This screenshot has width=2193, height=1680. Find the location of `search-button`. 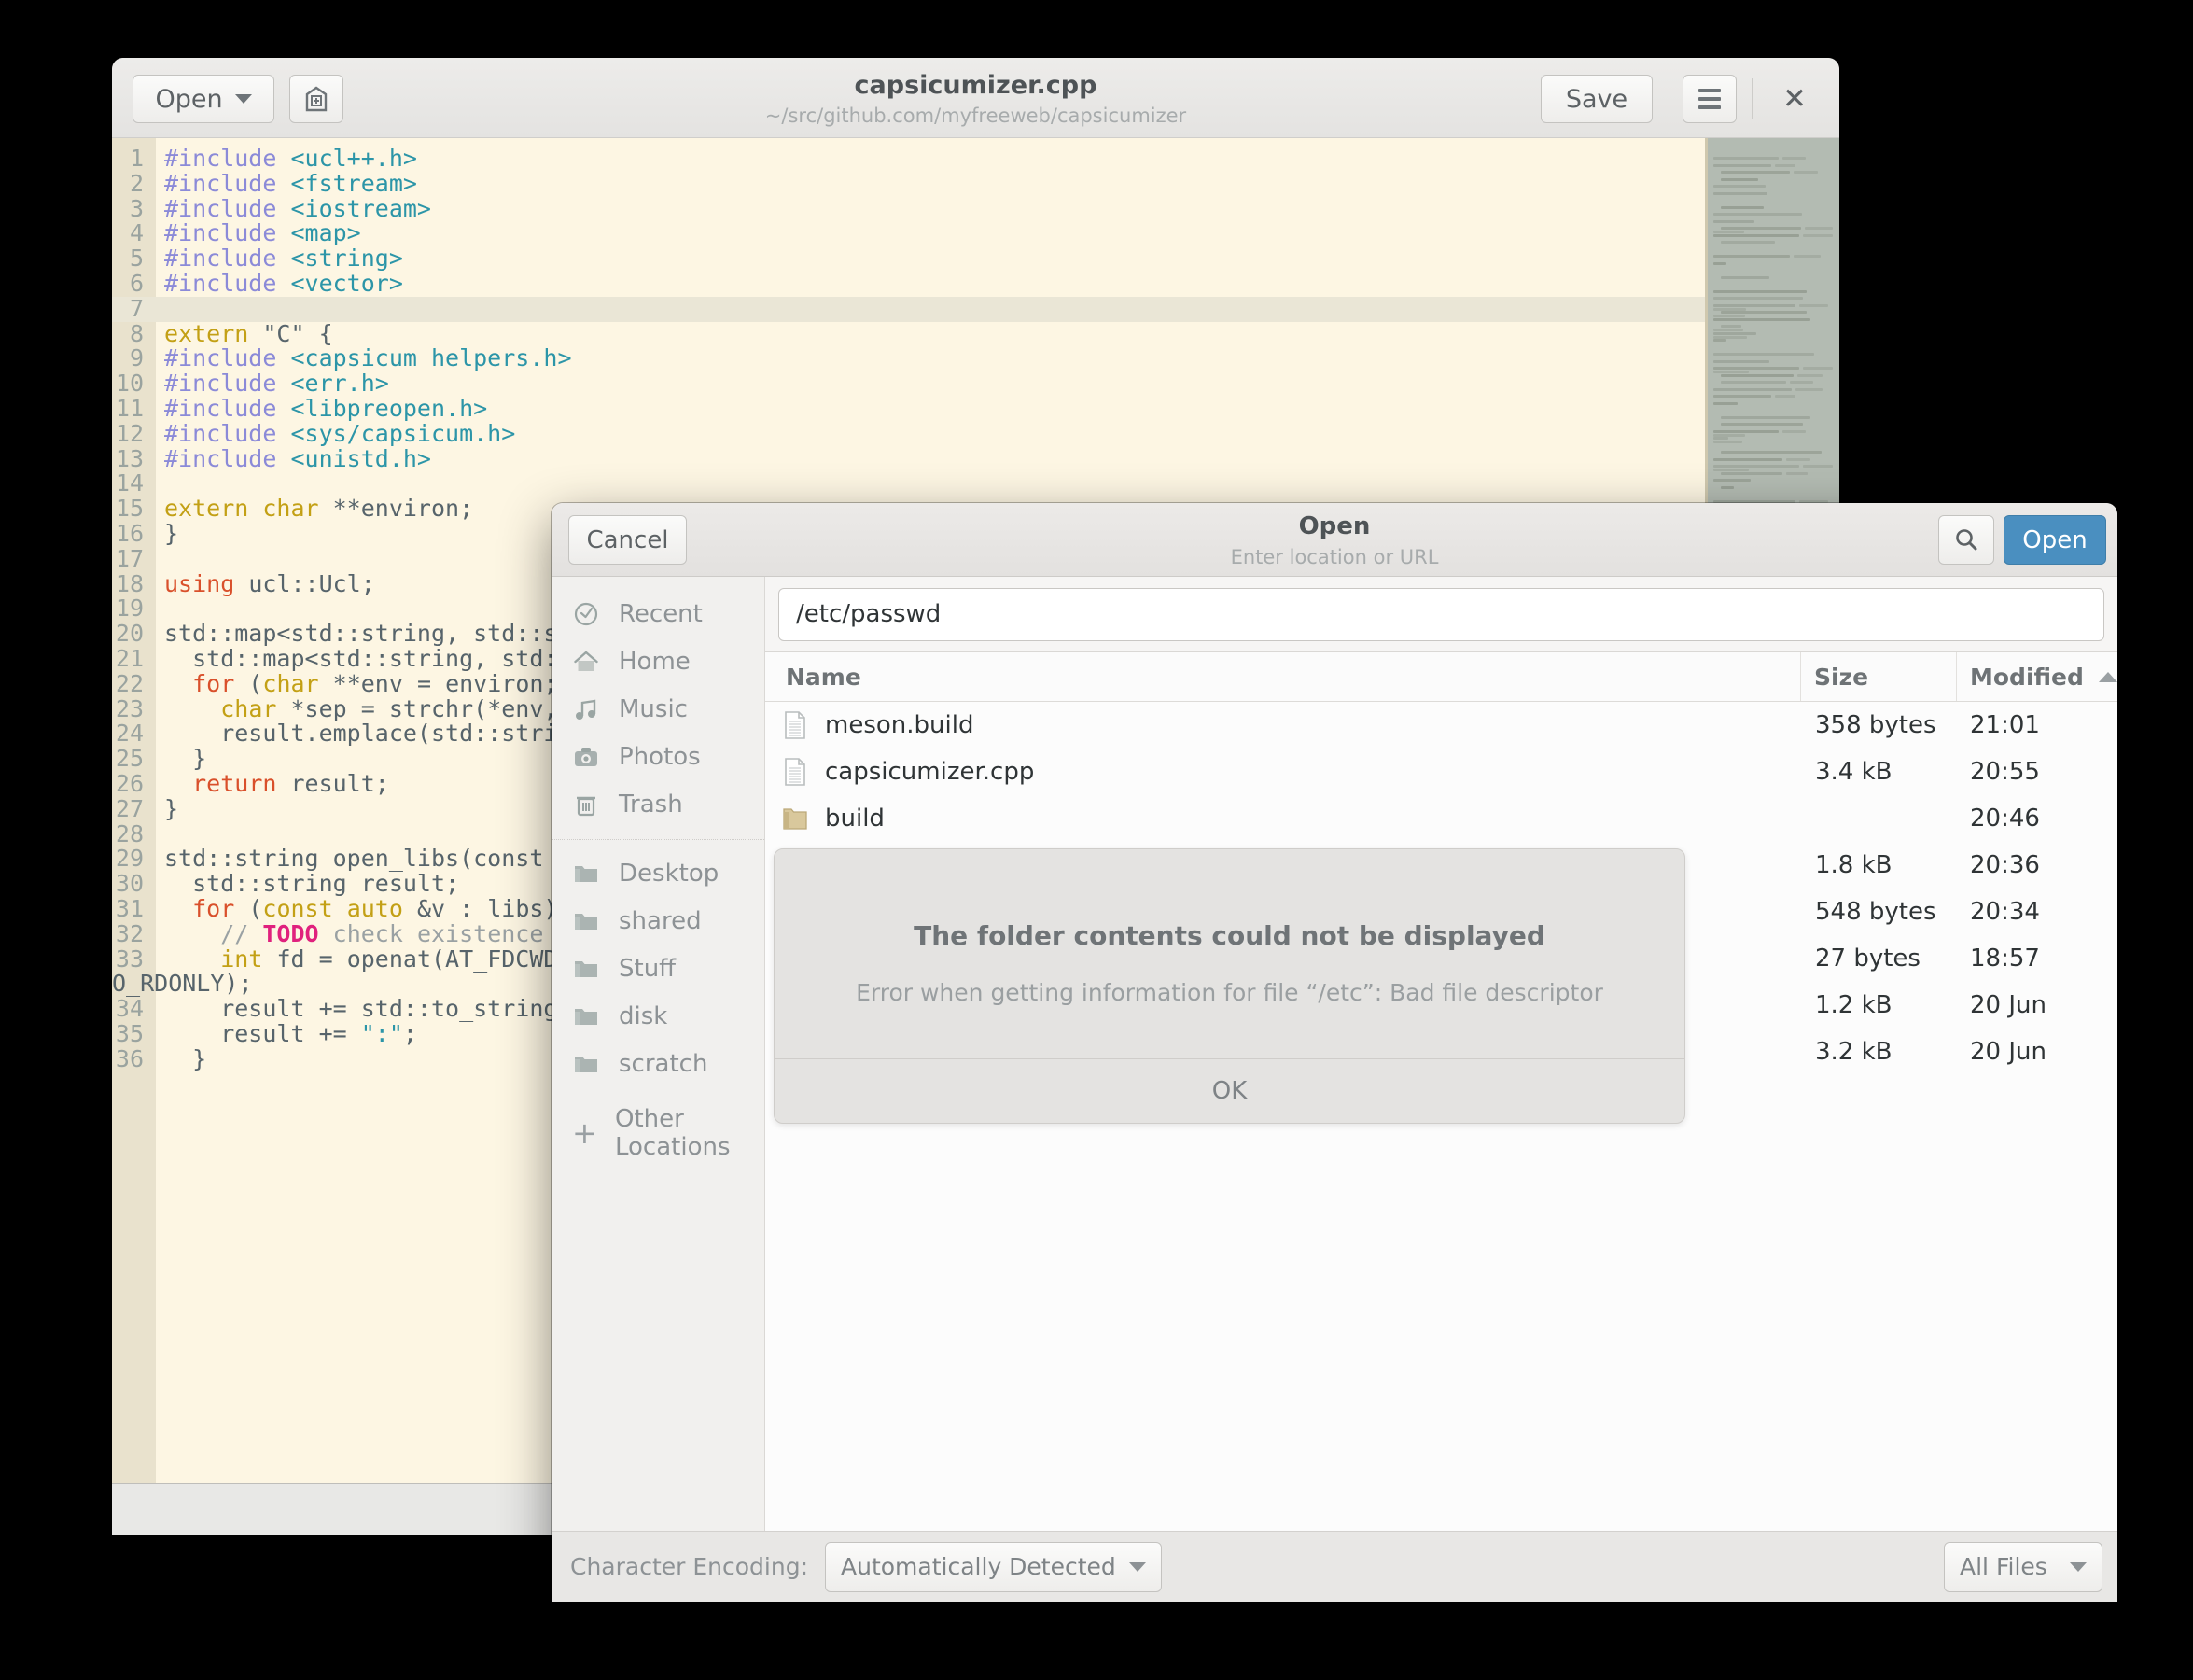

search-button is located at coordinates (1966, 540).